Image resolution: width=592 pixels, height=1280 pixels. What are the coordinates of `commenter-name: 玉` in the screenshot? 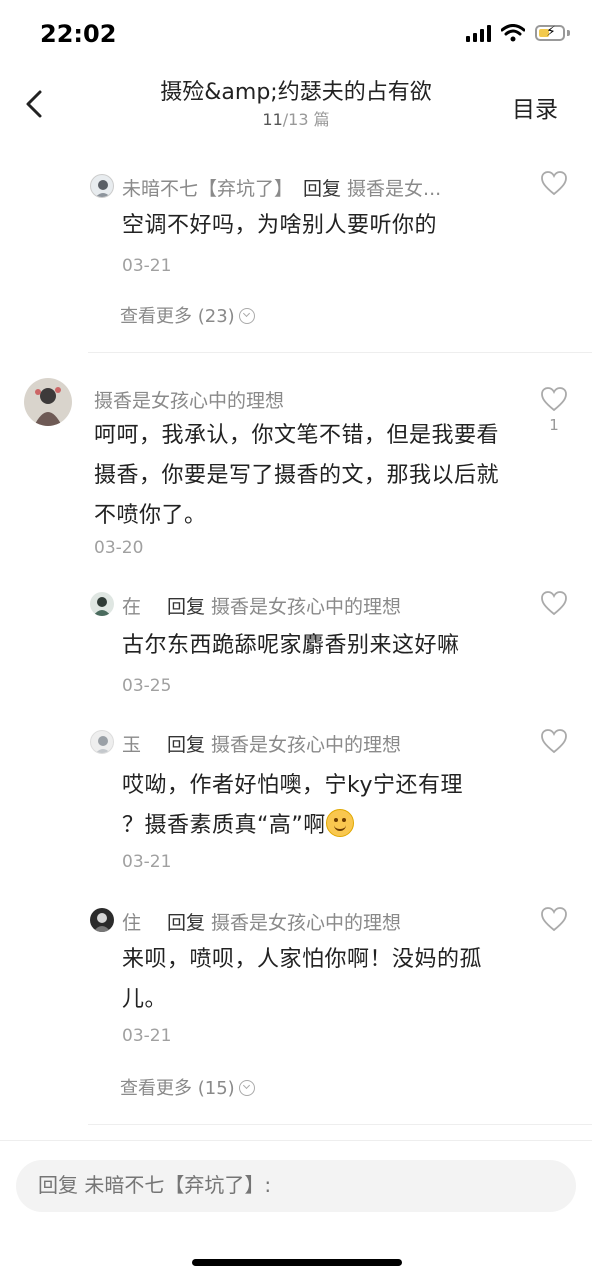 It's located at (131, 745).